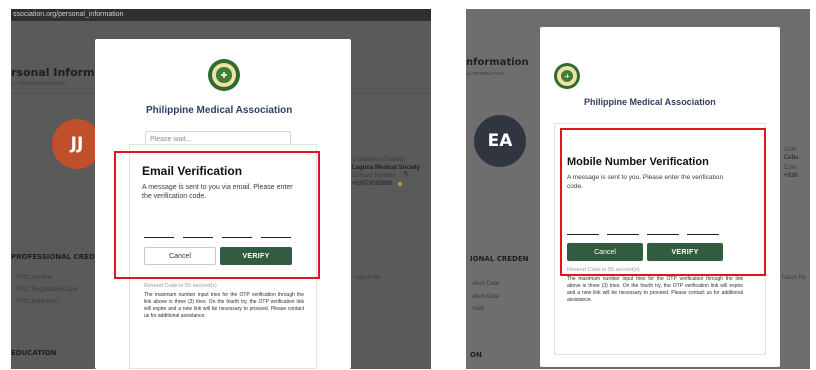 This screenshot has height=370, width=816. Describe the element at coordinates (486, 284) in the screenshot. I see `prof-row-1: ation Date` at that location.